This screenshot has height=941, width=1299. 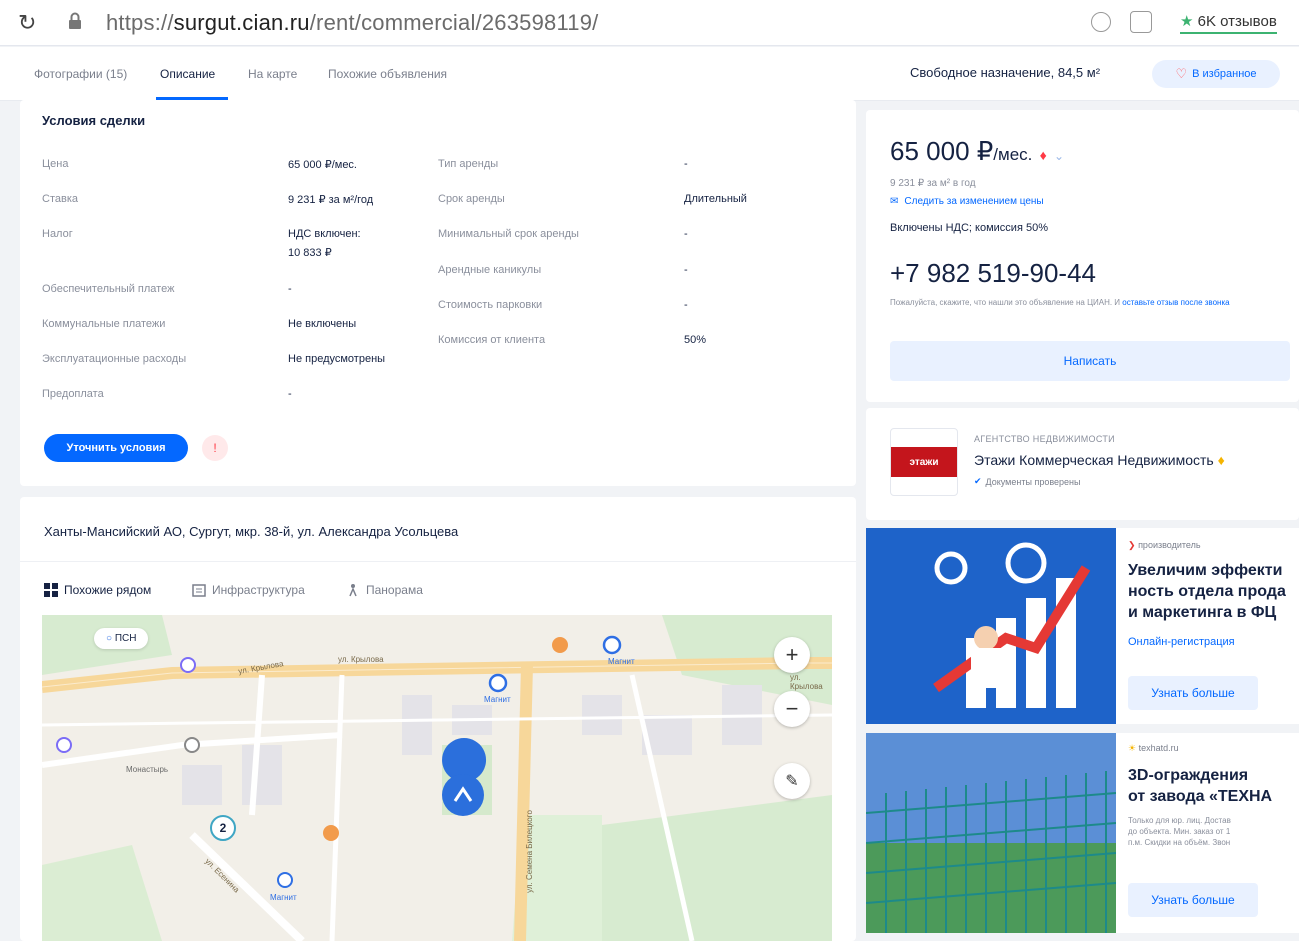 I want to click on term-value-tax-amount: 10 833 ₽, so click(x=310, y=253).